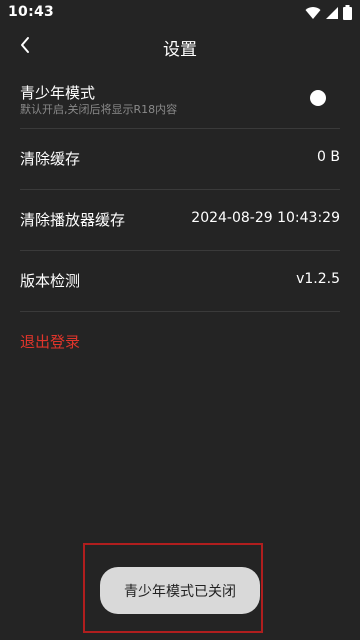 This screenshot has width=360, height=640. What do you see at coordinates (318, 98) in the screenshot?
I see `toggle-knob` at bounding box center [318, 98].